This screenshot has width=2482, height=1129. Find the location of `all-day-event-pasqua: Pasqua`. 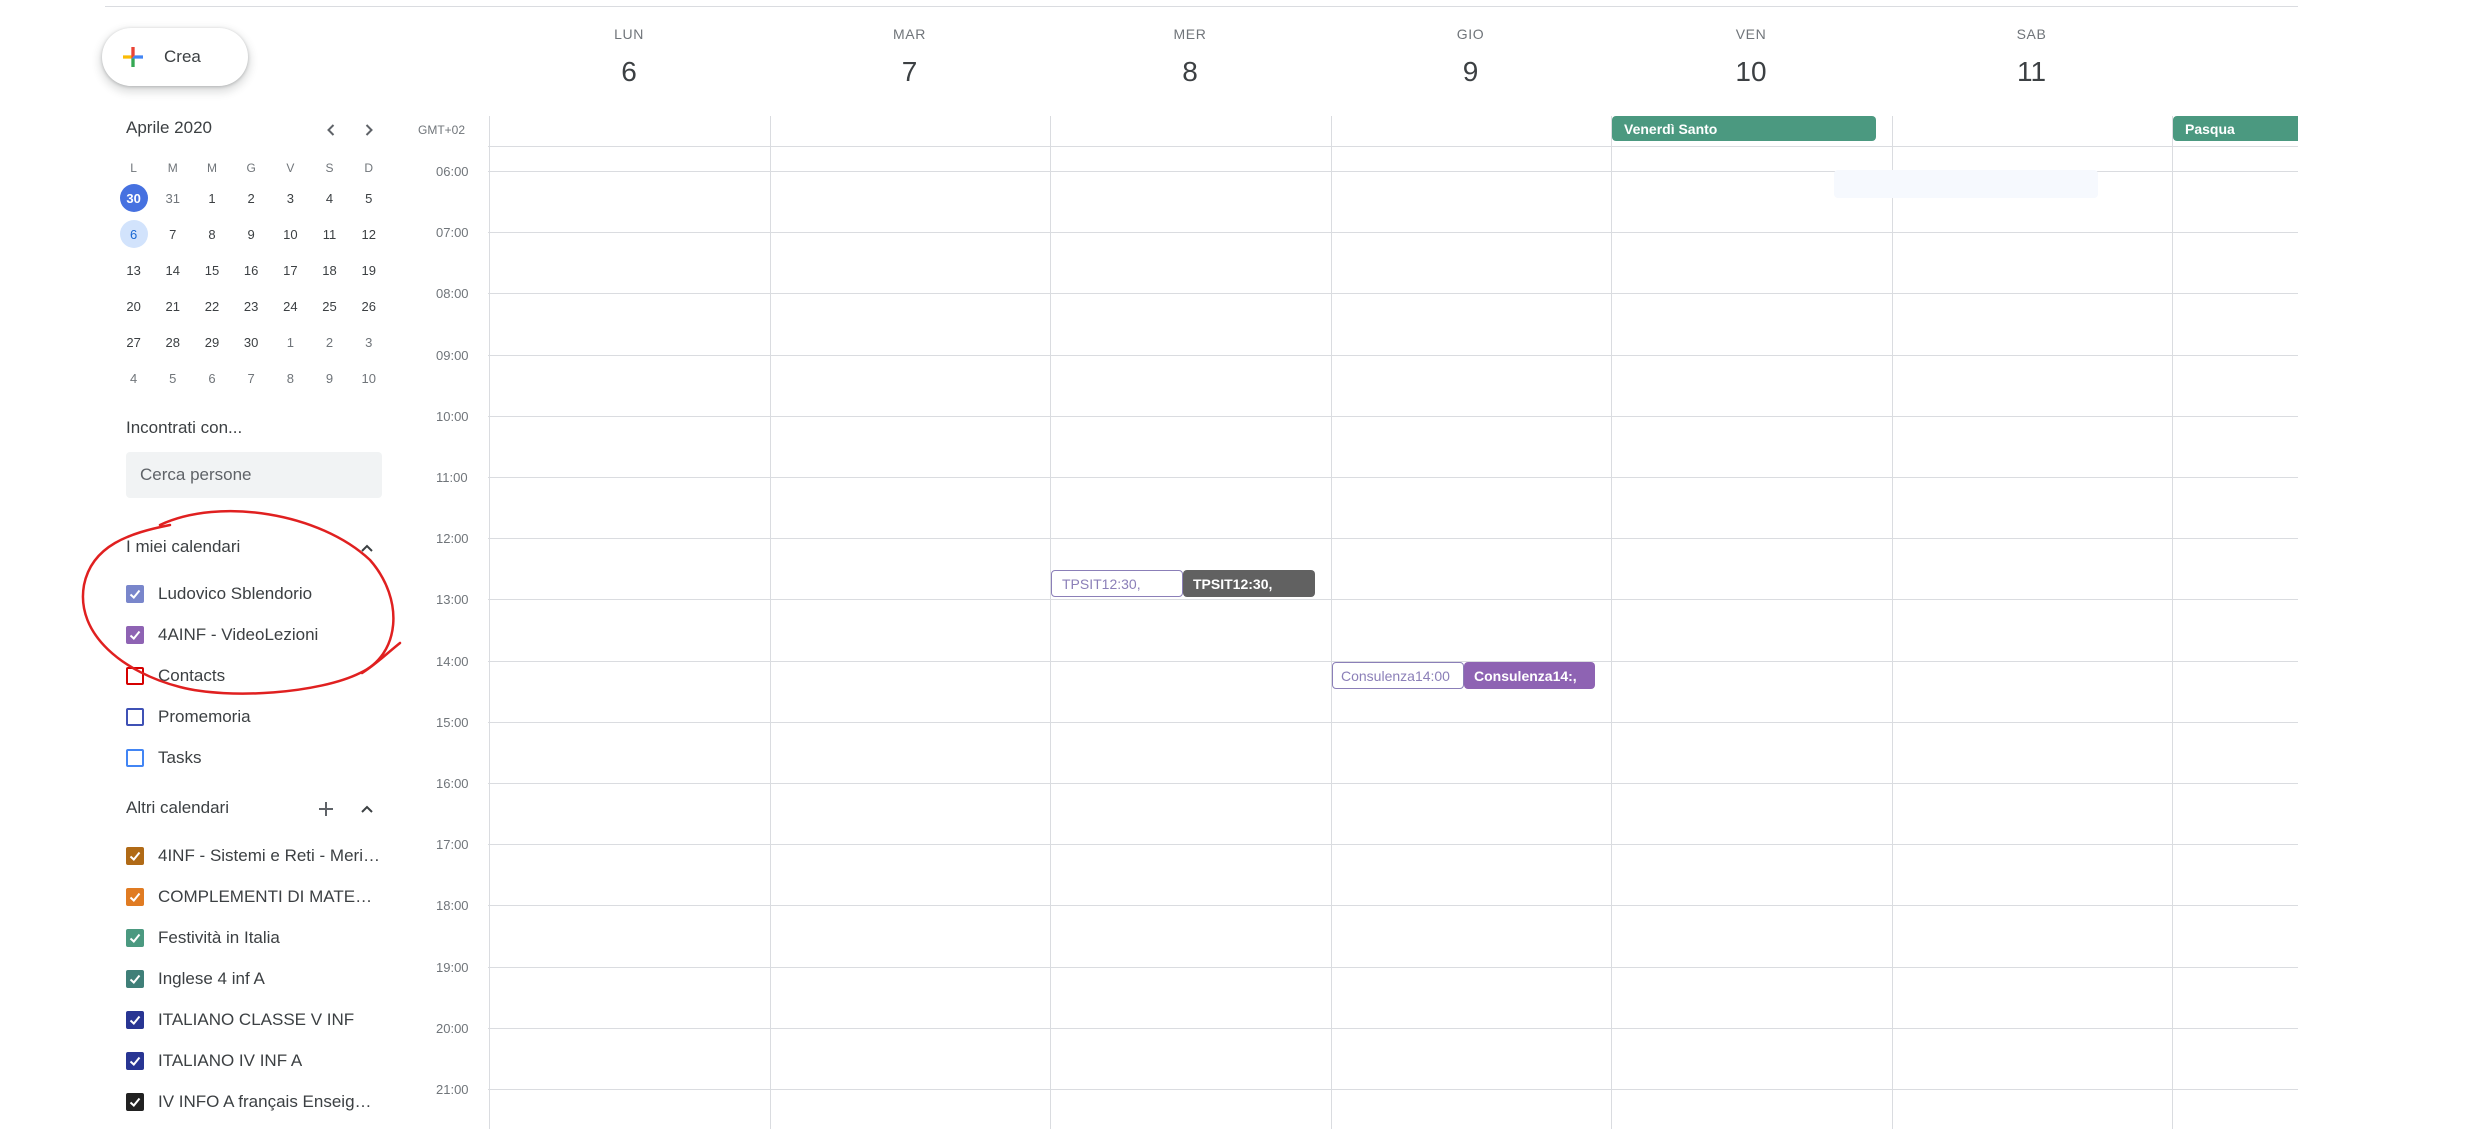

all-day-event-pasqua: Pasqua is located at coordinates (2235, 128).